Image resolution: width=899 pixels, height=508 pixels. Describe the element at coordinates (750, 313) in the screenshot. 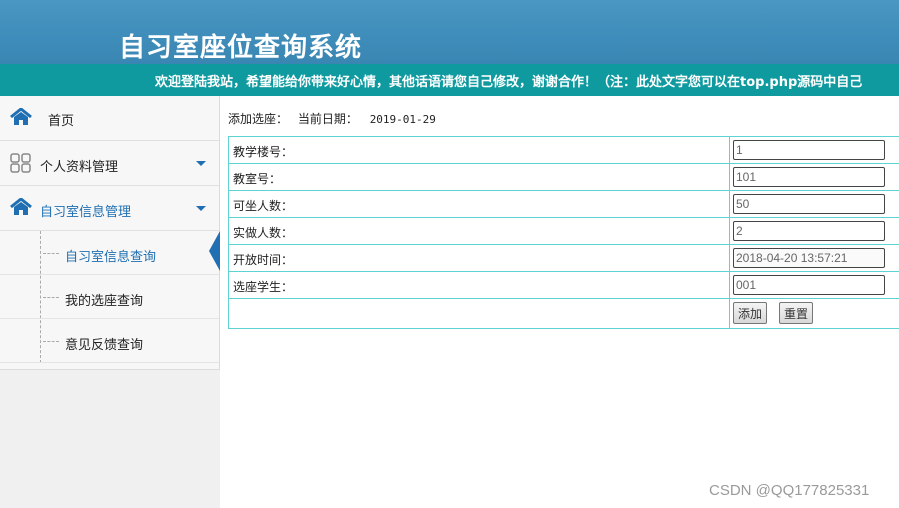

I see `add-button: 添加` at that location.